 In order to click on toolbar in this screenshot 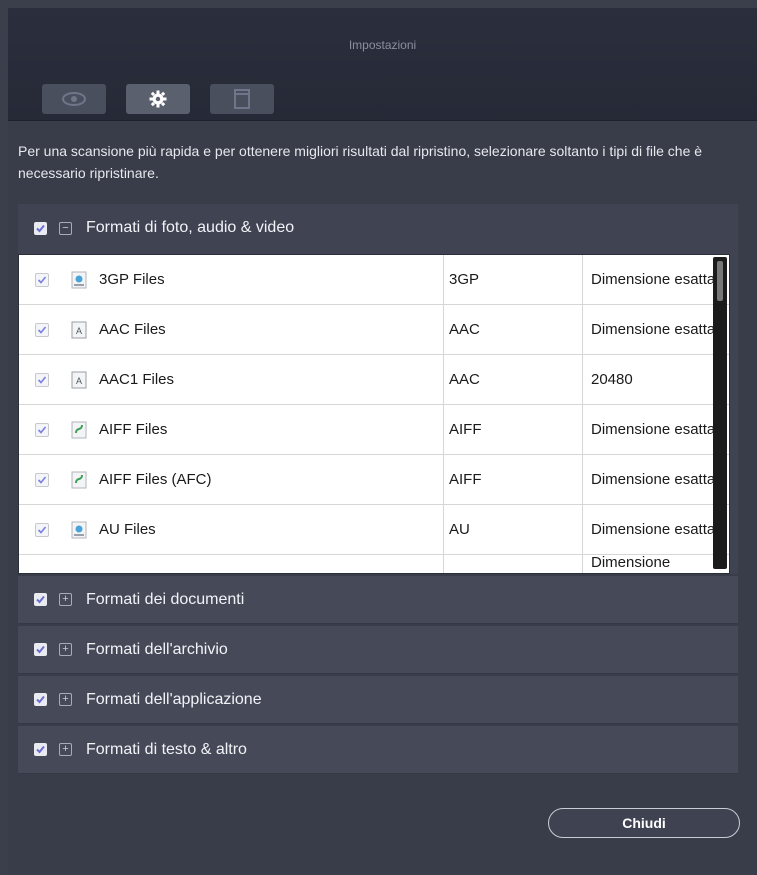, I will do `click(158, 101)`.